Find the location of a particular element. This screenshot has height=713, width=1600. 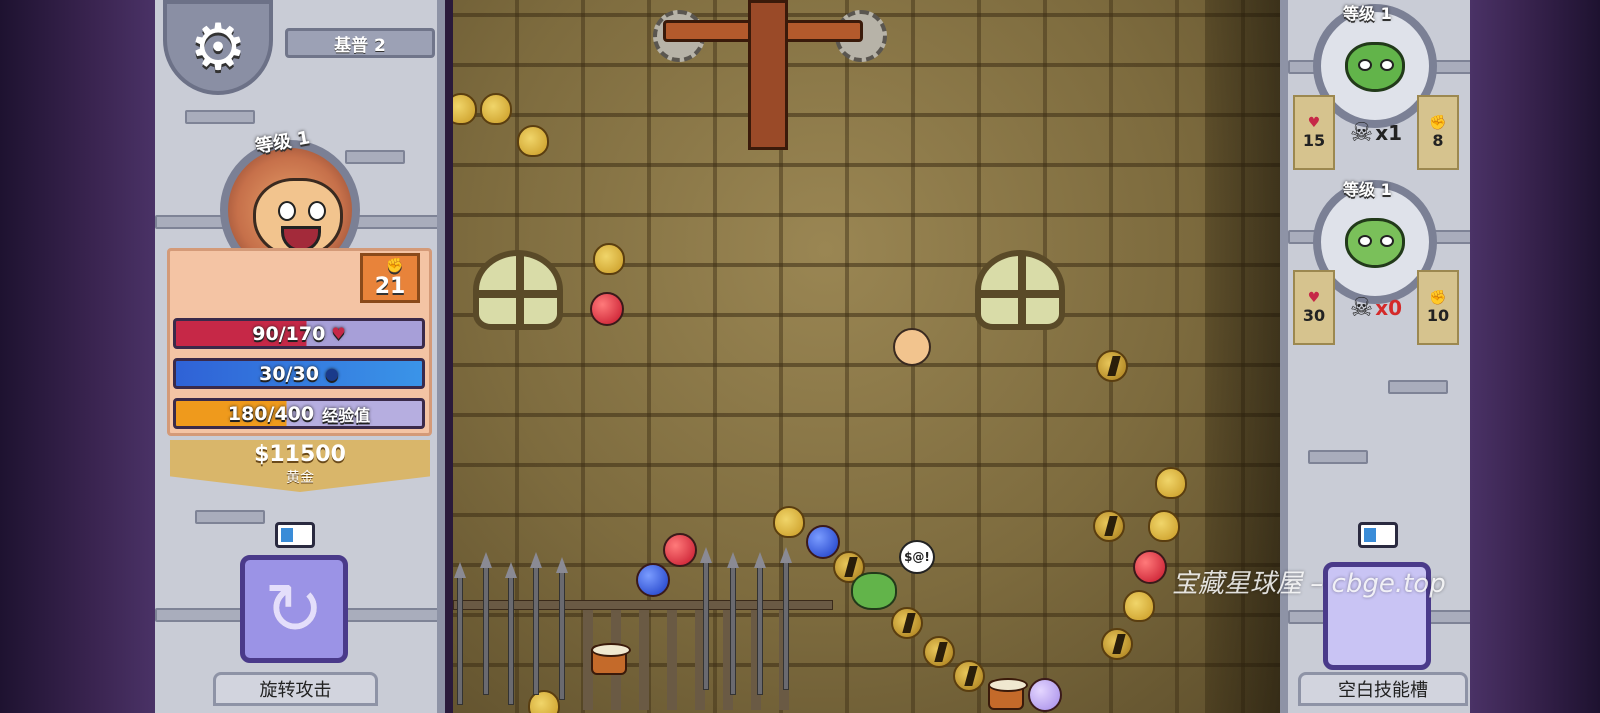

spin-attack-skill-button: ↻ is located at coordinates (294, 609).